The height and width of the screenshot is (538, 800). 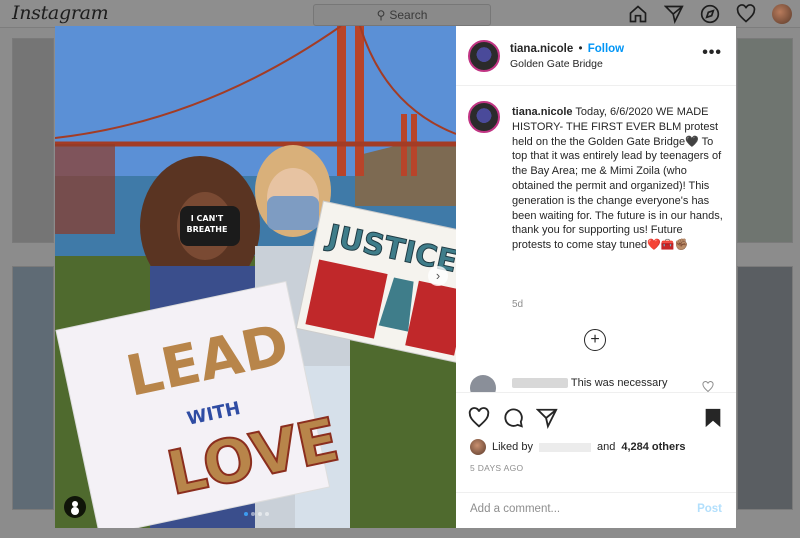 I want to click on top-nav: Instagram ⚲ Search, so click(x=400, y=14).